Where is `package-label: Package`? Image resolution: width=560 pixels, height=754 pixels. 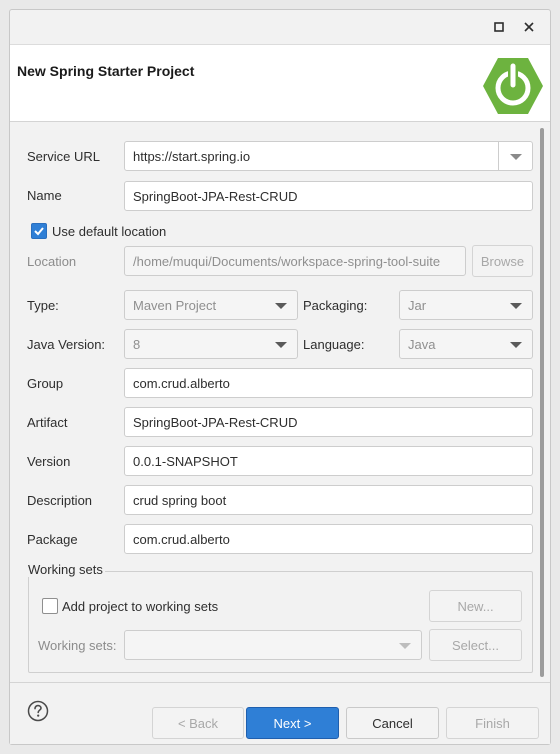
package-label: Package is located at coordinates (52, 539).